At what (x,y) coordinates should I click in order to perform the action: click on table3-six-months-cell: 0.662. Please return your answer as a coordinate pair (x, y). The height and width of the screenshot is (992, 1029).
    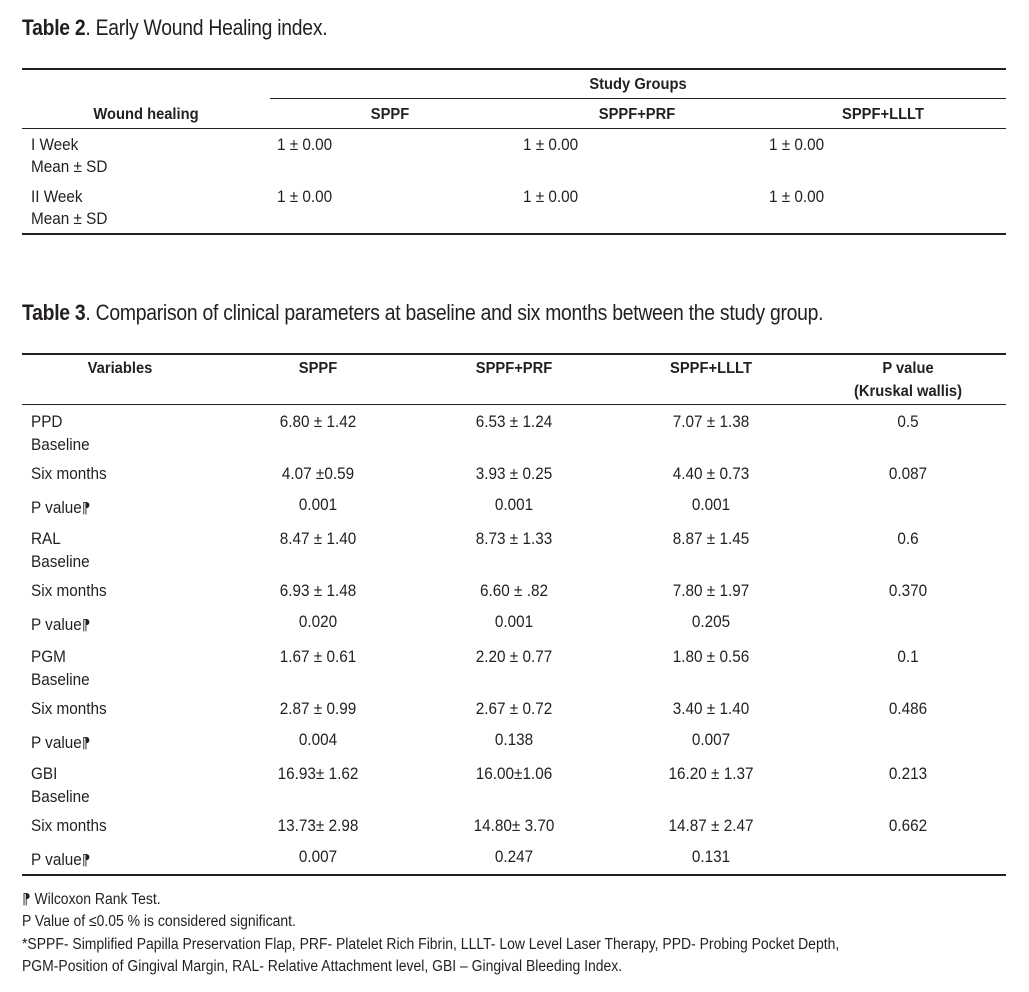
    Looking at the image, I should click on (908, 825).